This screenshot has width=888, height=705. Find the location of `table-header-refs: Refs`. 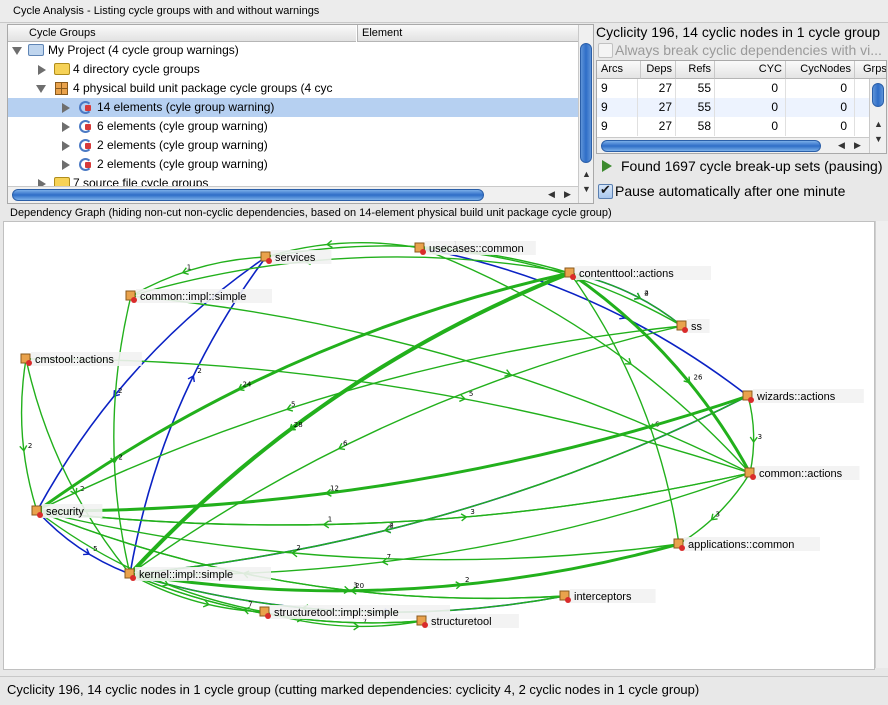

table-header-refs: Refs is located at coordinates (695, 70).